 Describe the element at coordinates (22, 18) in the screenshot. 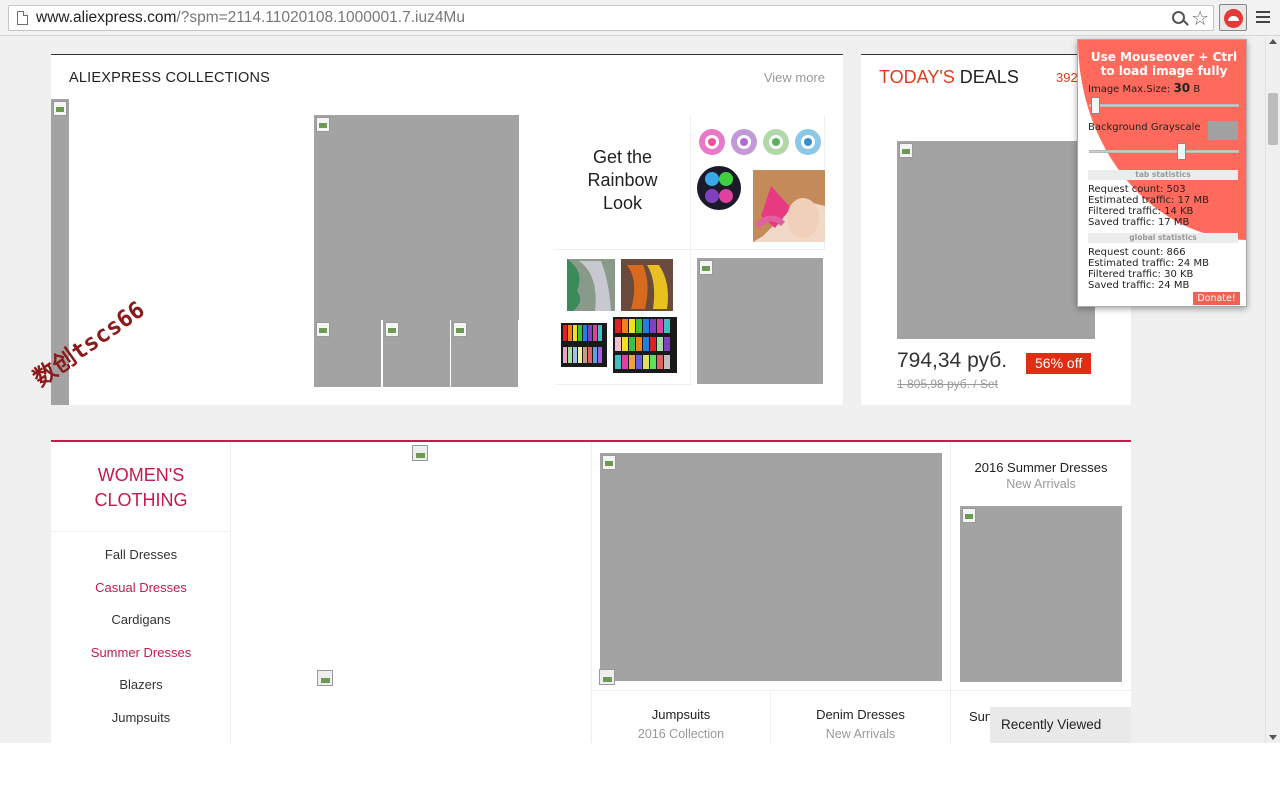

I see `page-icon` at that location.